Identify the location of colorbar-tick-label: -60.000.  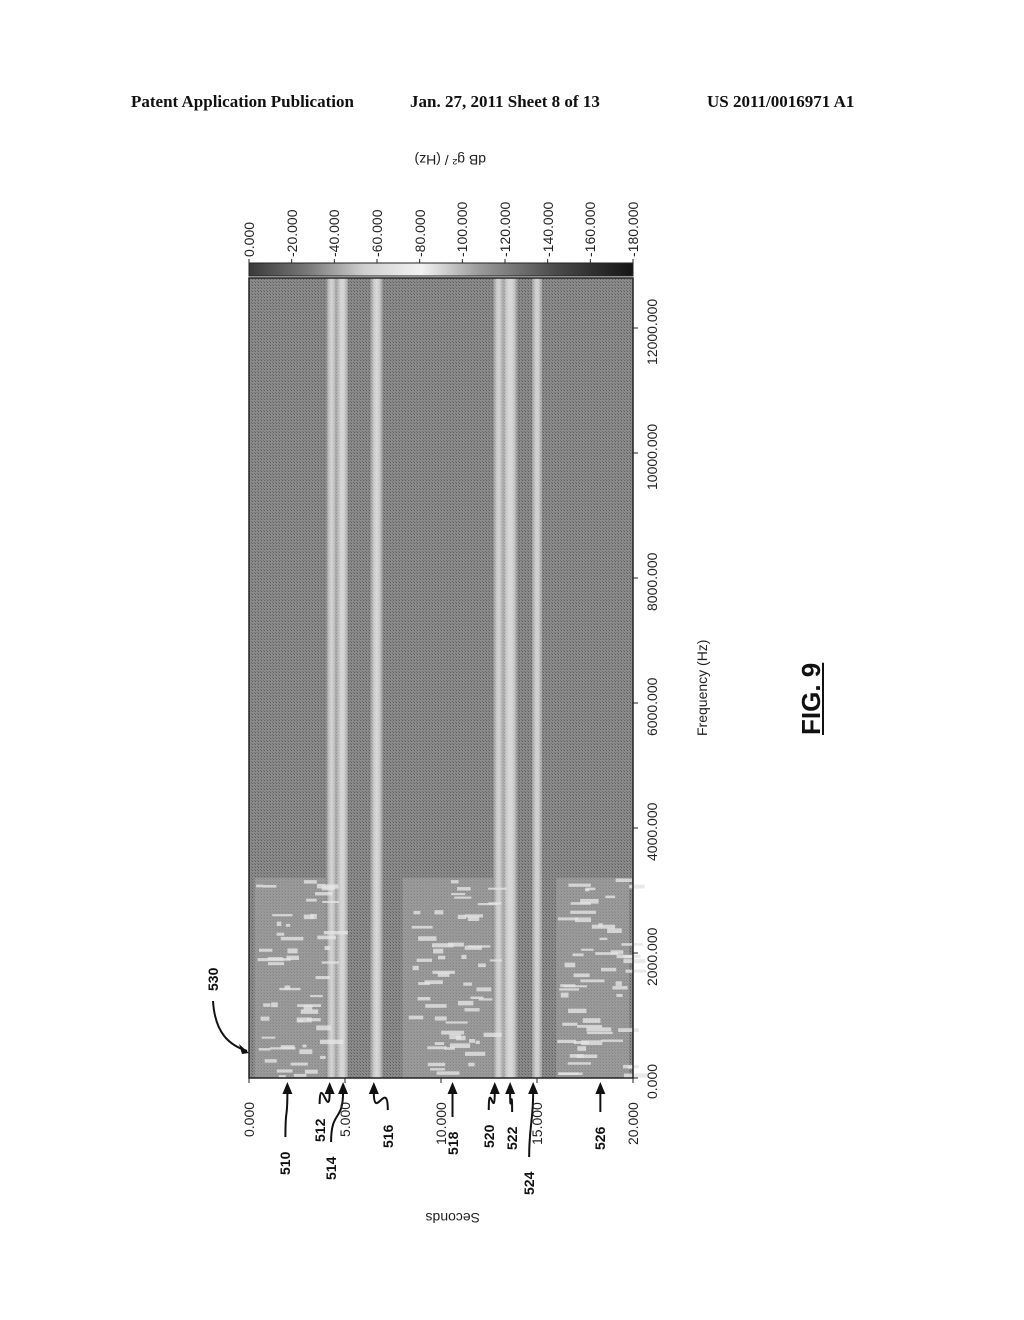
(377, 233).